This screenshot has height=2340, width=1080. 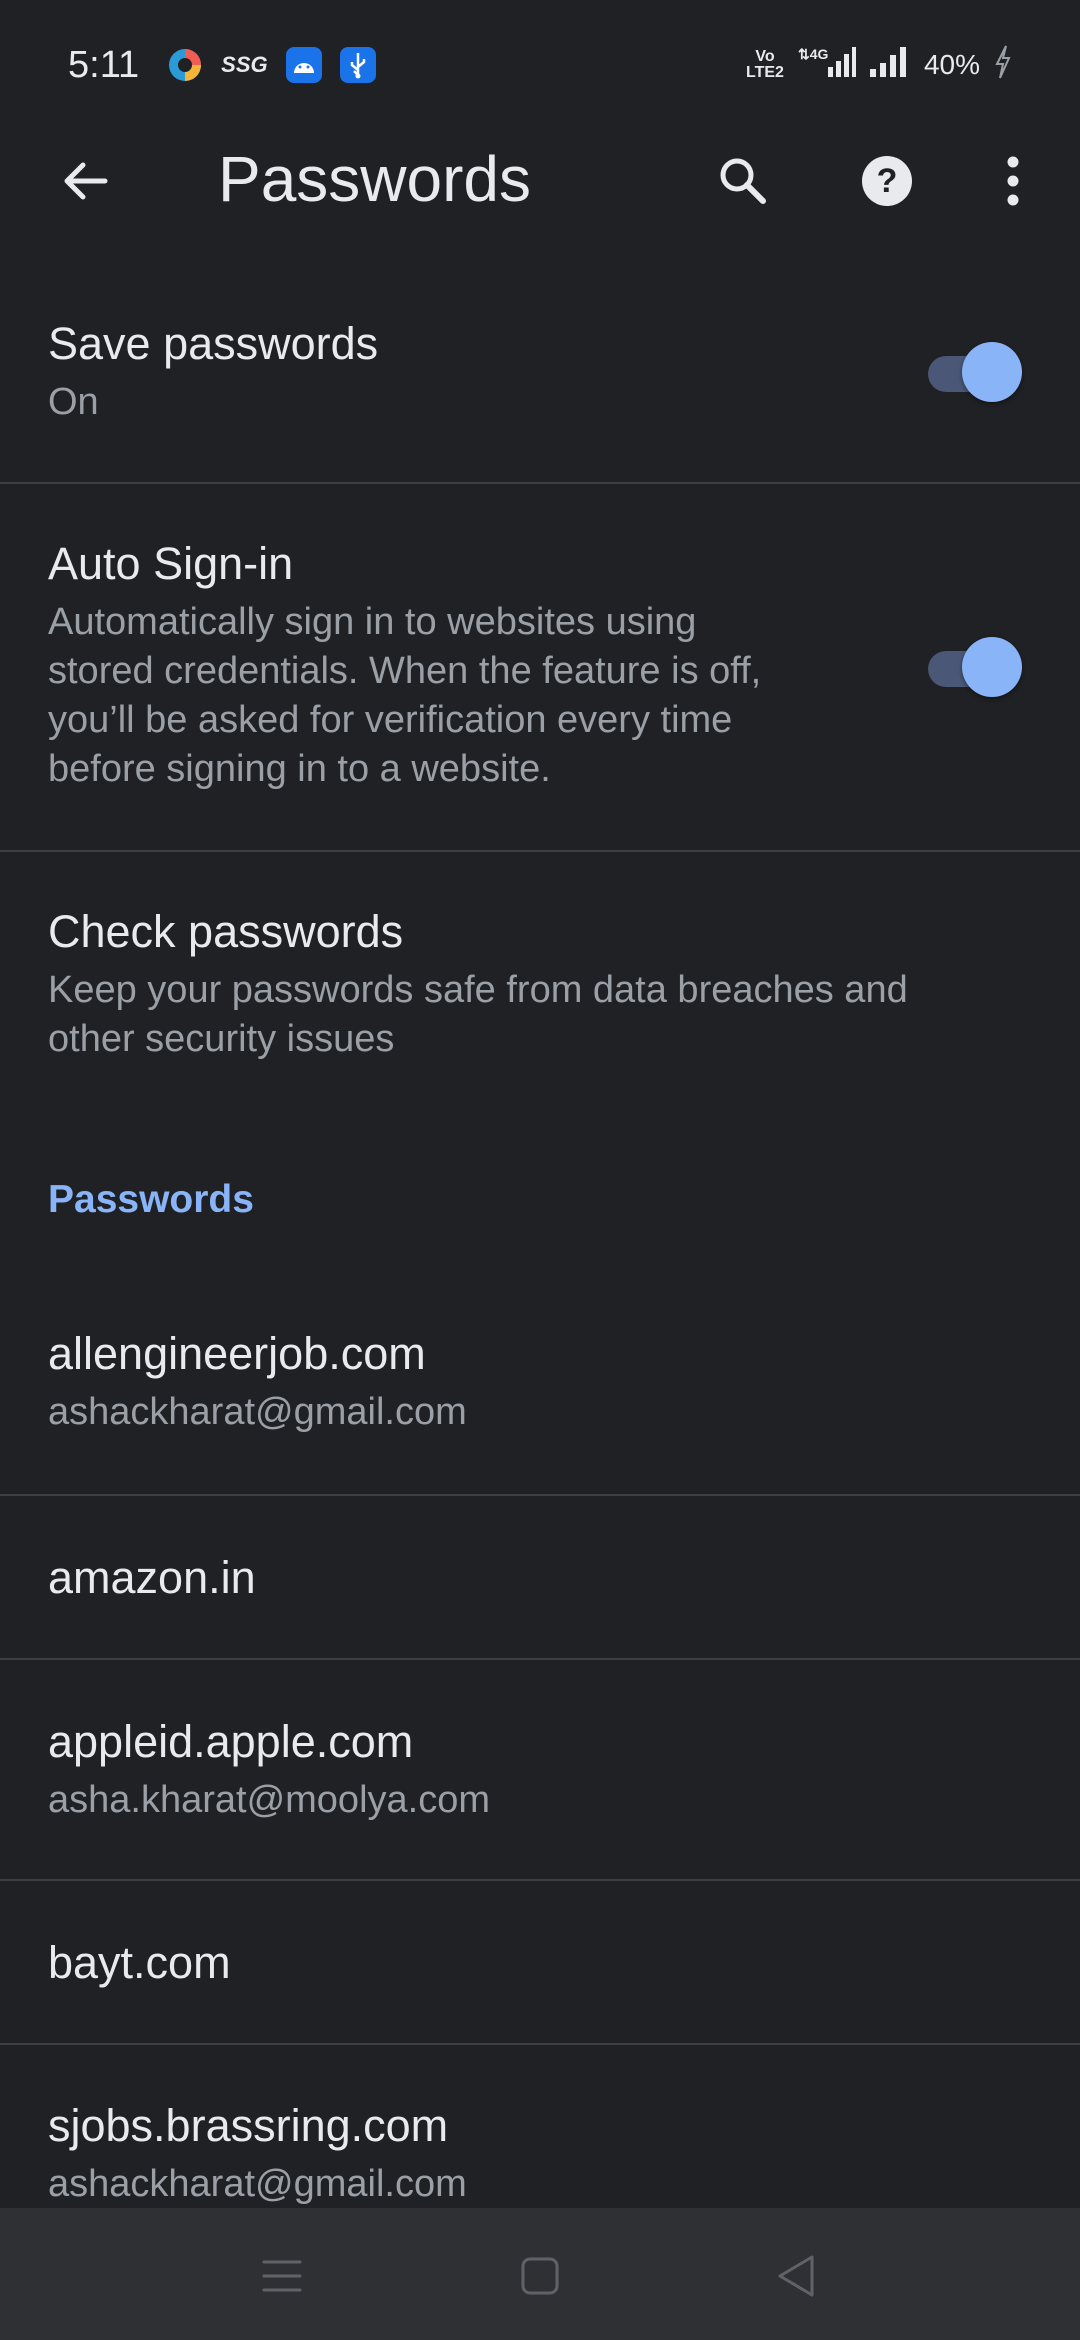 What do you see at coordinates (139, 1962) in the screenshot?
I see `password-site: bayt.com` at bounding box center [139, 1962].